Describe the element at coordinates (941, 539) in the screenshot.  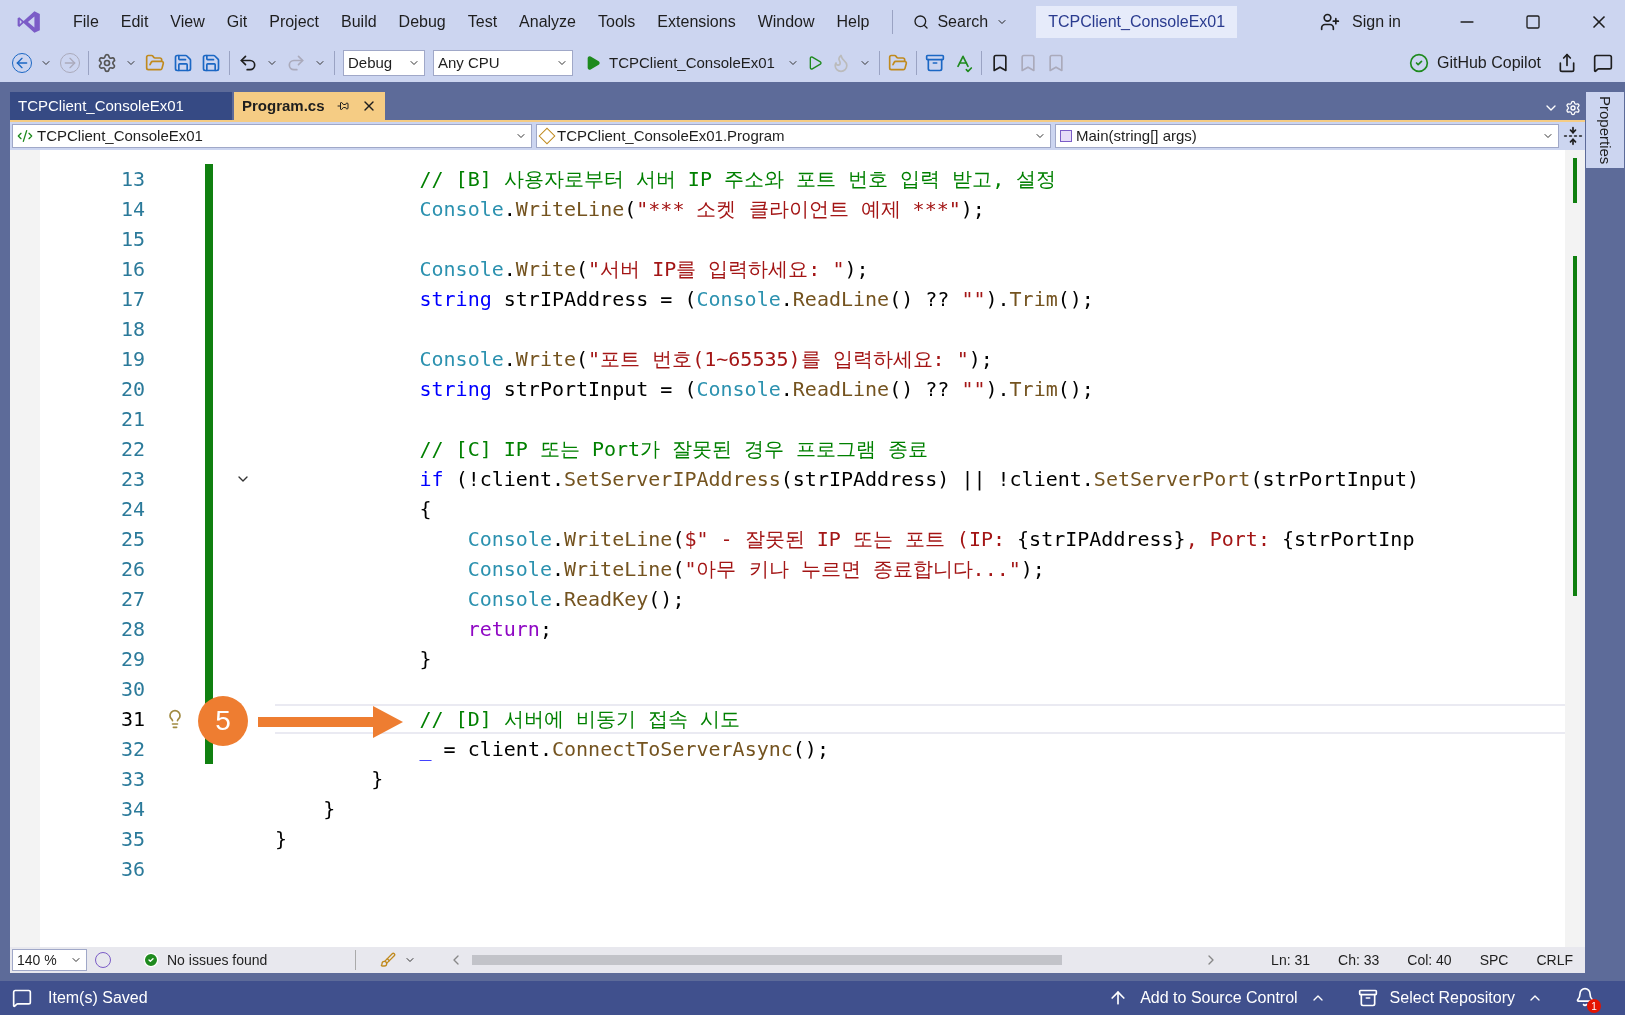
I see `code-line: Console.WriteLine($" - 잘못된 IP 또는 포트 (IP: {strIPAddress}, Port: {strPortInp` at that location.